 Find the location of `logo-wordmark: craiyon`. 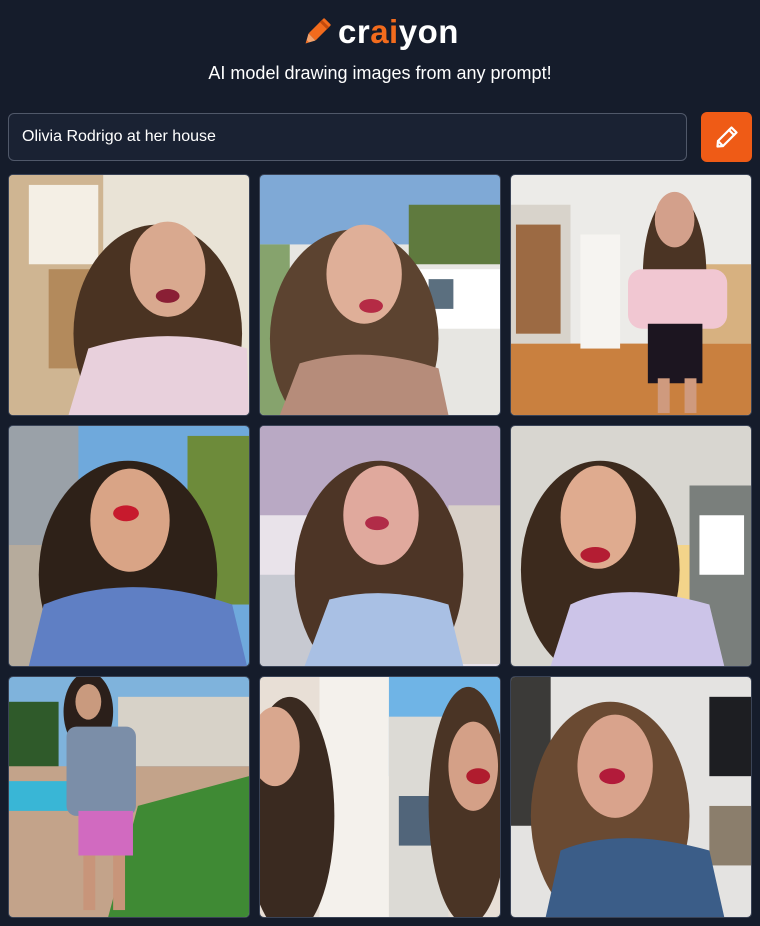

logo-wordmark: craiyon is located at coordinates (398, 31).